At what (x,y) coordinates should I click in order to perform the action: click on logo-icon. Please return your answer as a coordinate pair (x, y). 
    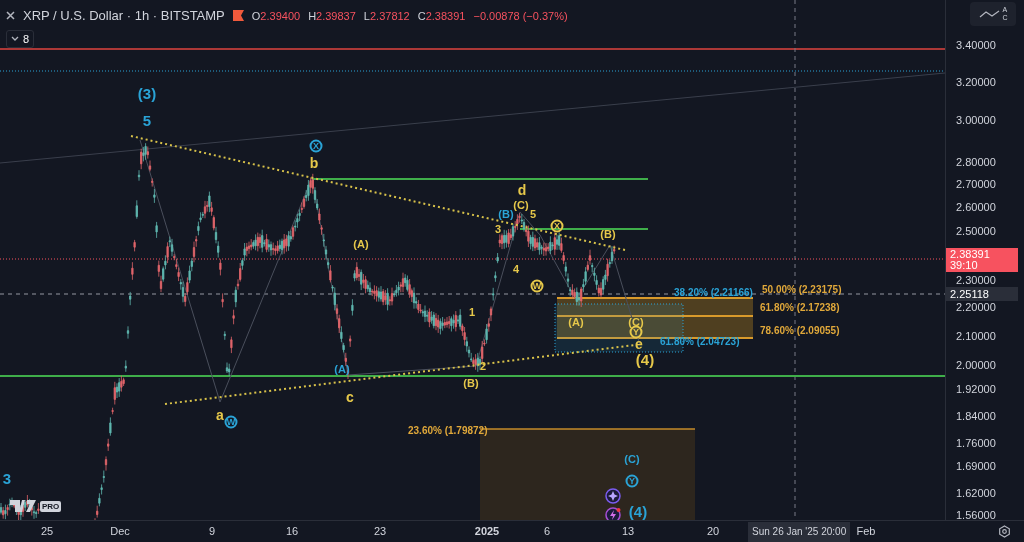
    Looking at the image, I should click on (23, 506).